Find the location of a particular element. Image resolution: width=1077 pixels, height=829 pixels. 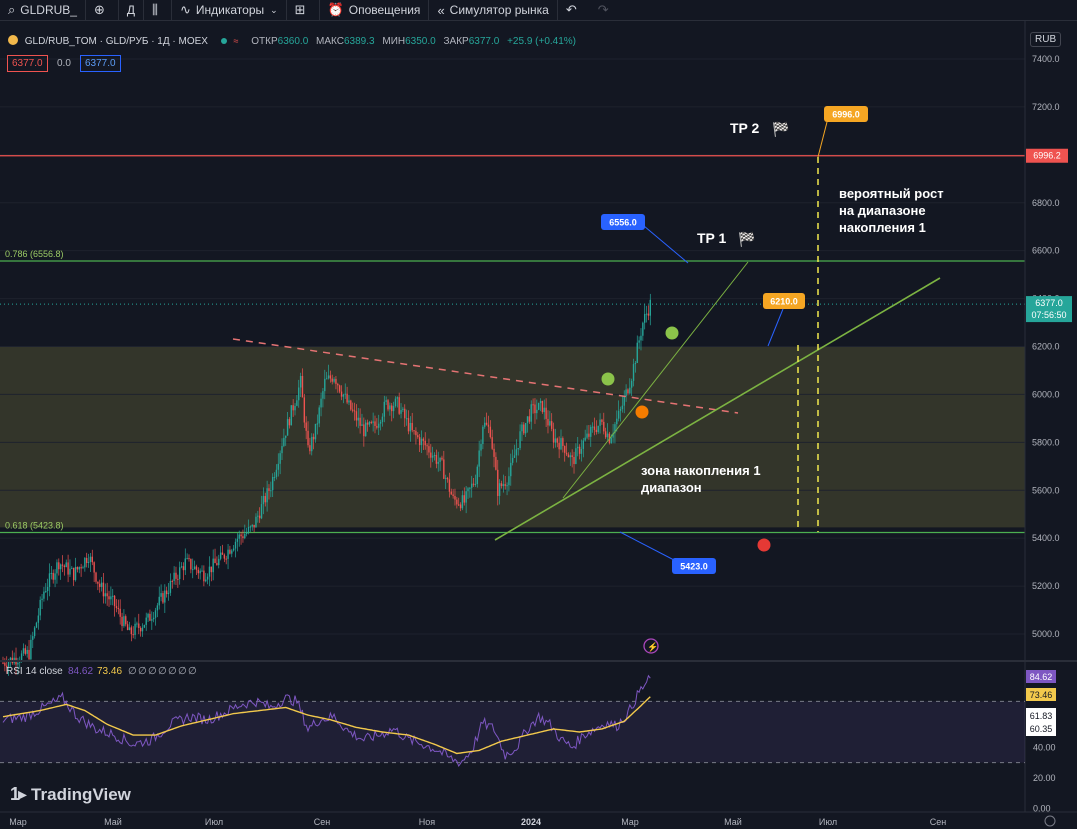

spread-value: 0.0 is located at coordinates (64, 63).